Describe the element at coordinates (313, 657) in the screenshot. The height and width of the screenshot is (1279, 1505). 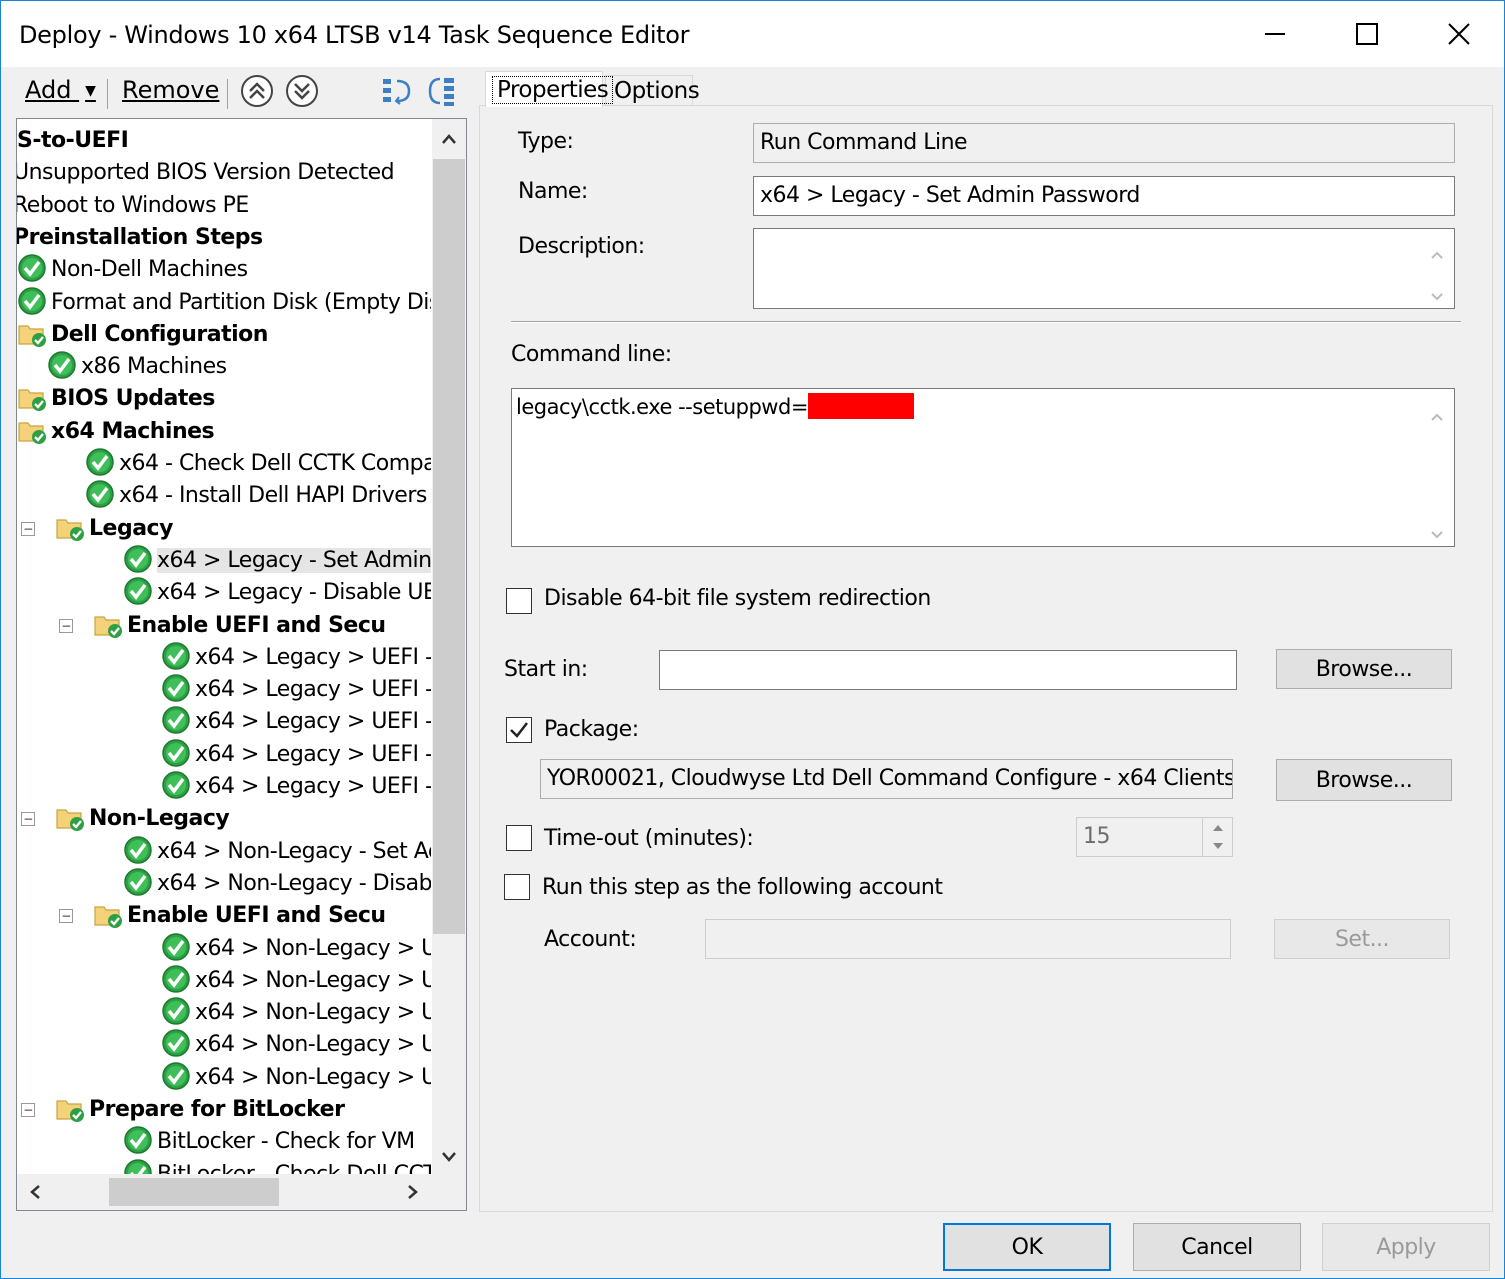
I see `tree-item-label: x64 > Legacy > UEFI - I` at that location.